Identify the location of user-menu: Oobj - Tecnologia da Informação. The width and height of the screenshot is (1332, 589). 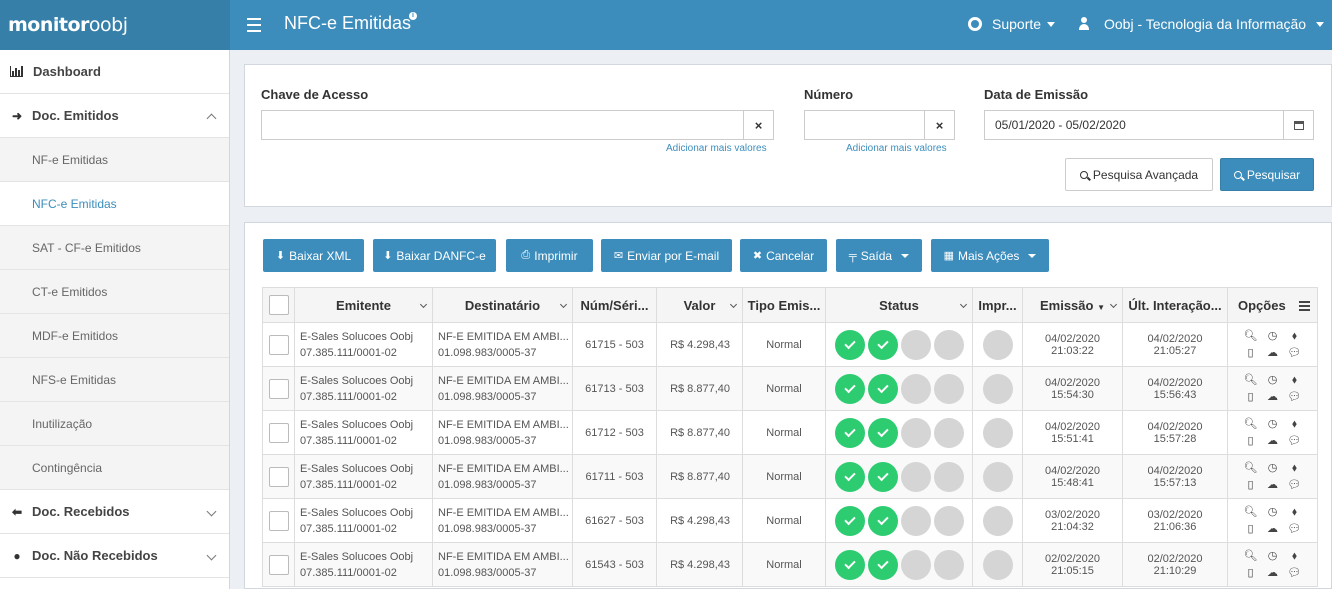
(1201, 24).